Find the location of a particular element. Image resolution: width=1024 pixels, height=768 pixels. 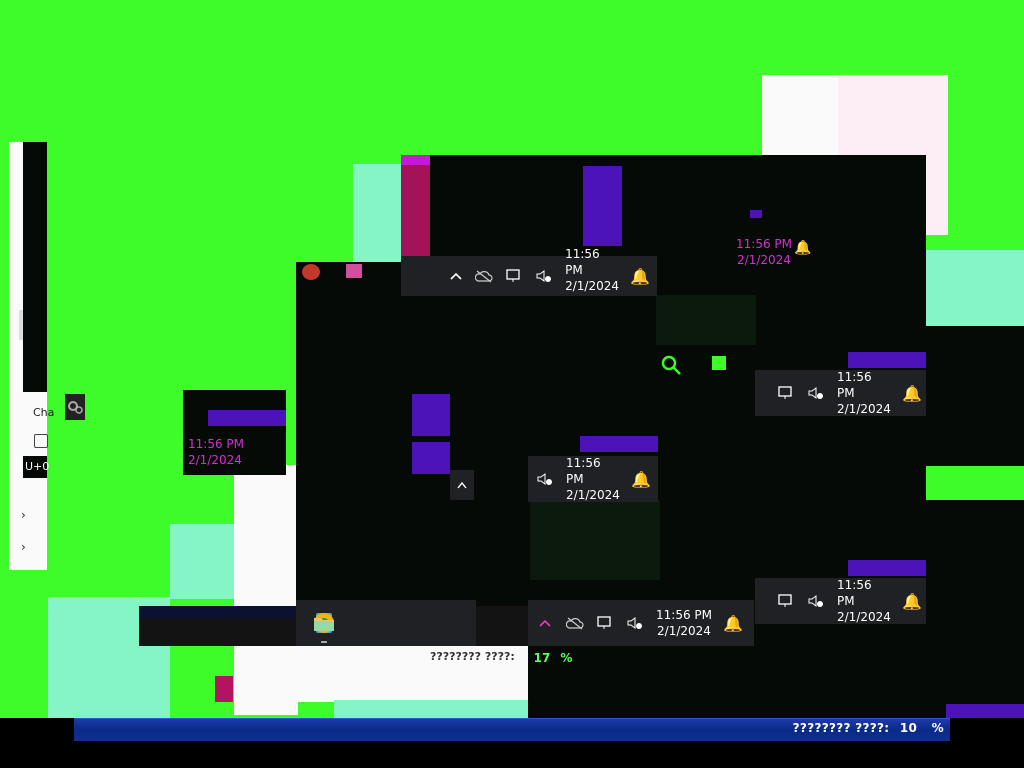

checkbox is located at coordinates (41, 441).